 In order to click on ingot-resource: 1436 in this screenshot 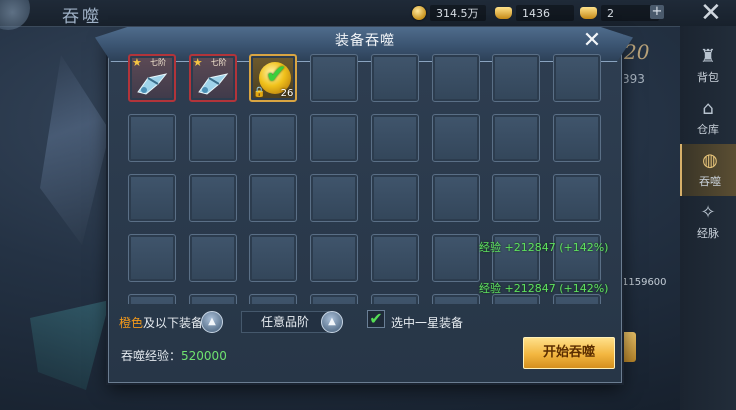, I will do `click(534, 13)`.